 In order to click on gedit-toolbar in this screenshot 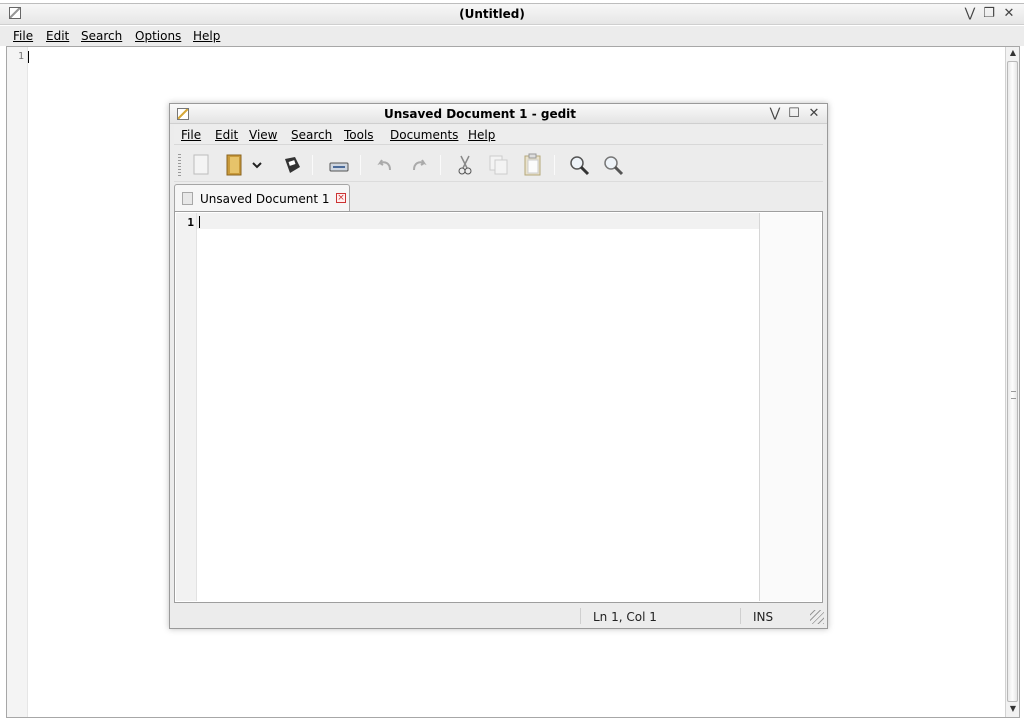, I will do `click(498, 164)`.